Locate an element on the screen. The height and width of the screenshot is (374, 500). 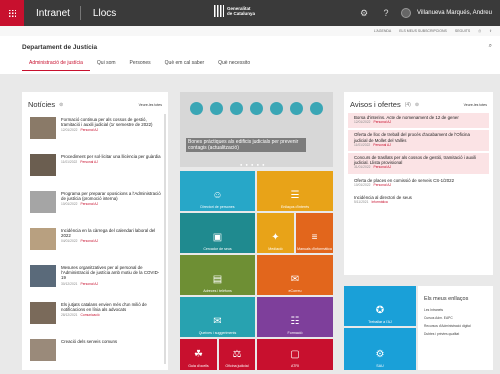
tile-gavel: ⚖ Oficina judicial is located at coordinates (237, 354).